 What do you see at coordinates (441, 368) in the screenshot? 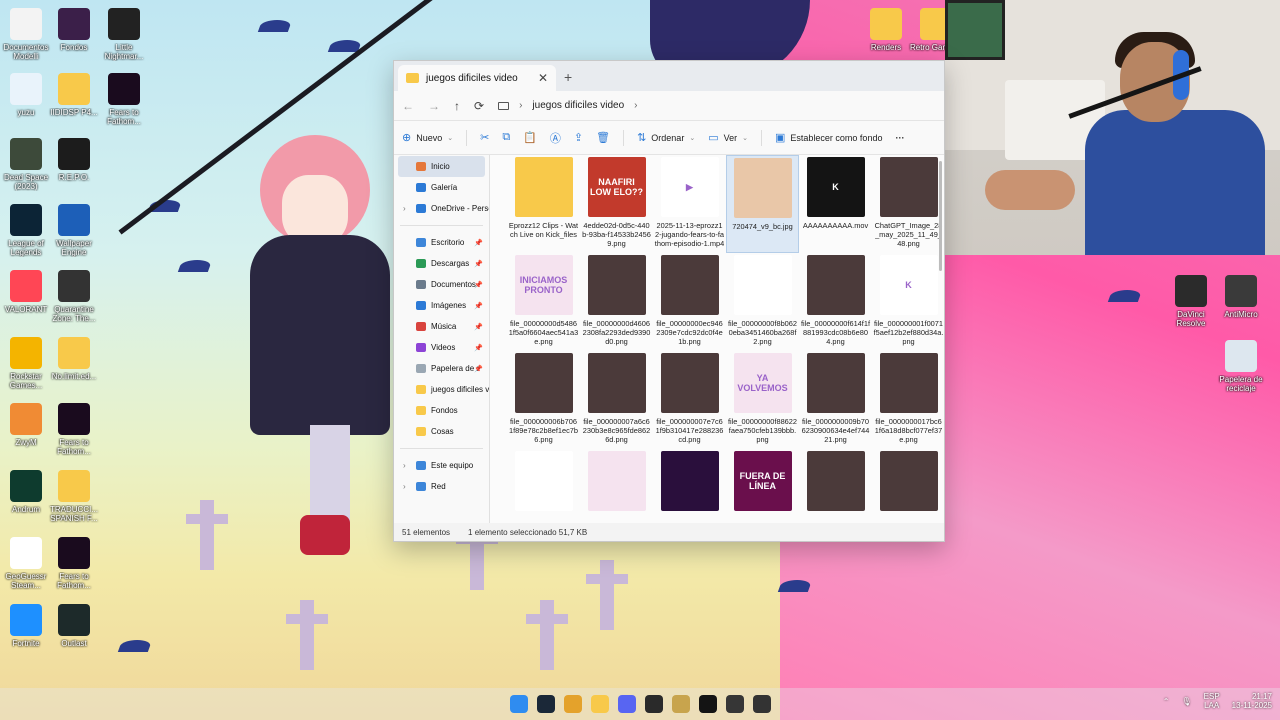
I see `nav-item: Papelera de r 📌` at bounding box center [441, 368].